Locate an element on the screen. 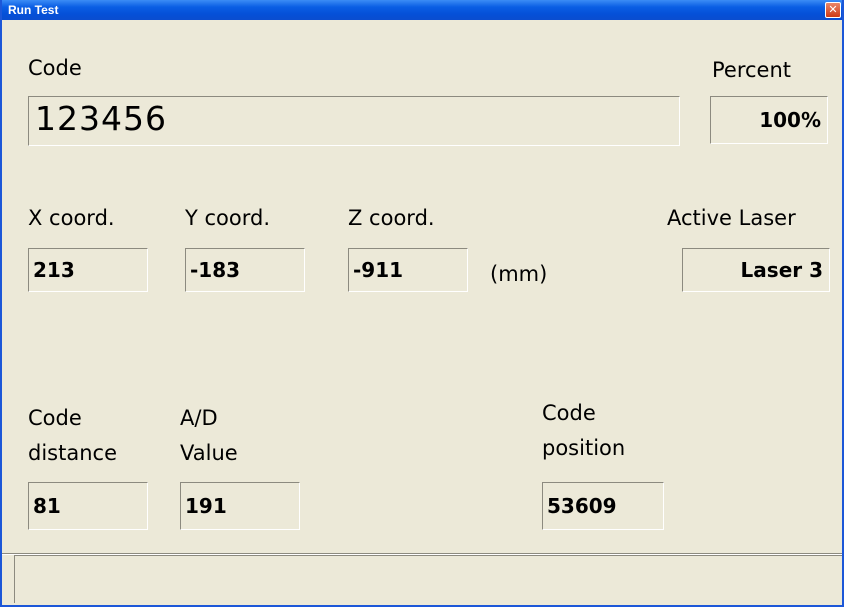 This screenshot has width=844, height=607. y-coord-value: -183 is located at coordinates (245, 270).